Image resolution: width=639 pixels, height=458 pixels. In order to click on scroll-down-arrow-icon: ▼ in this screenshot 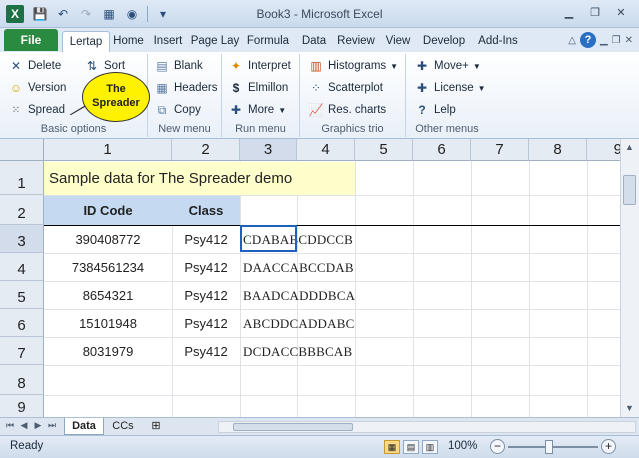, I will do `click(629, 408)`.